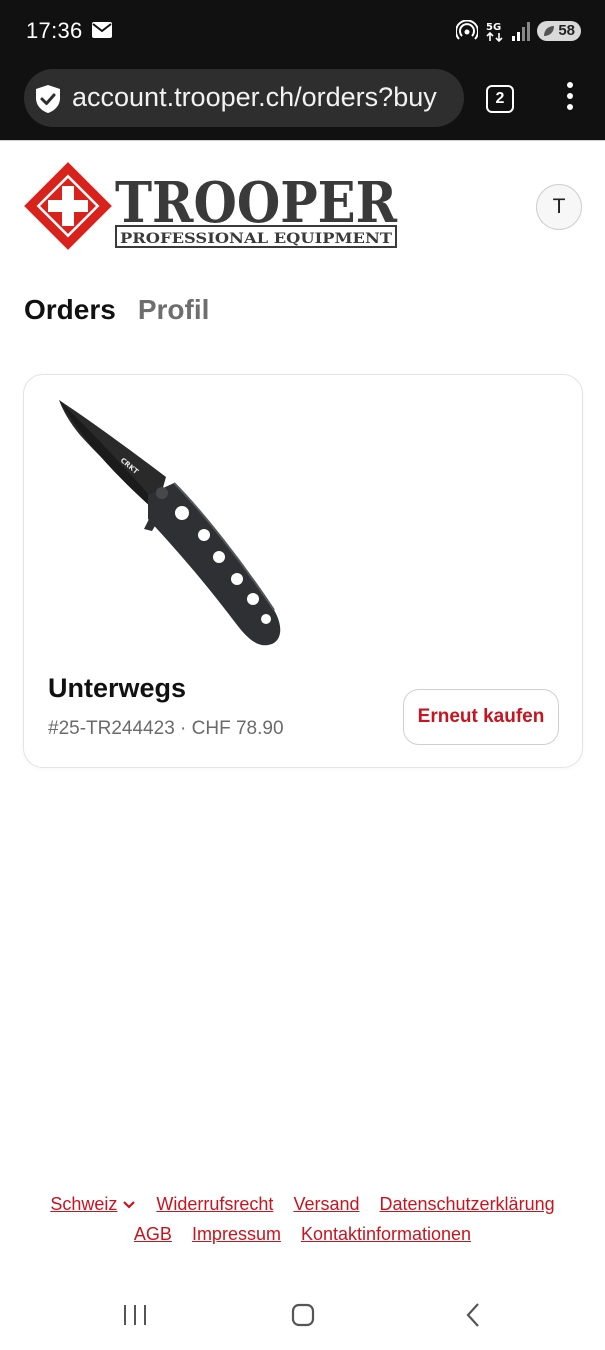  I want to click on footer-link-versand: Versand, so click(326, 1204).